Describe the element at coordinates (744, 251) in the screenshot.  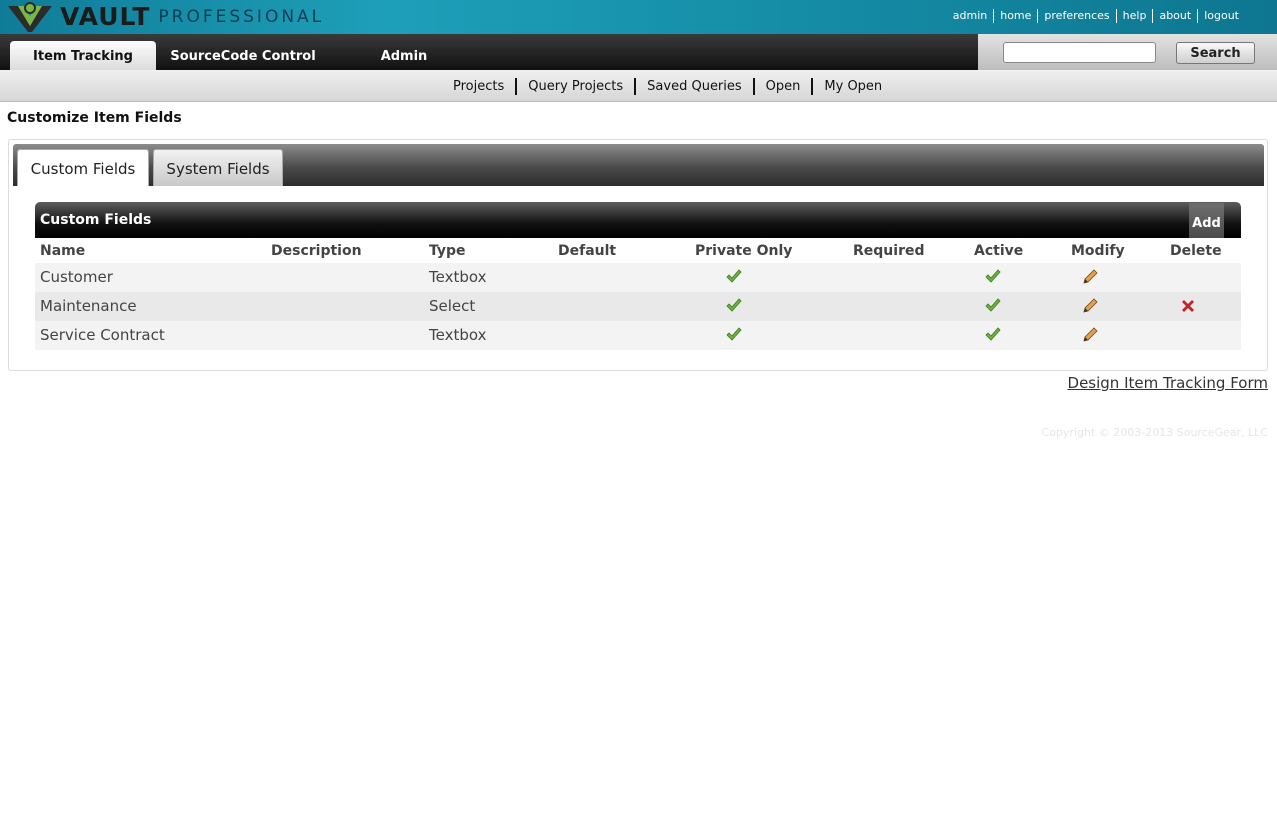
I see `col-private-only: Private Only` at that location.